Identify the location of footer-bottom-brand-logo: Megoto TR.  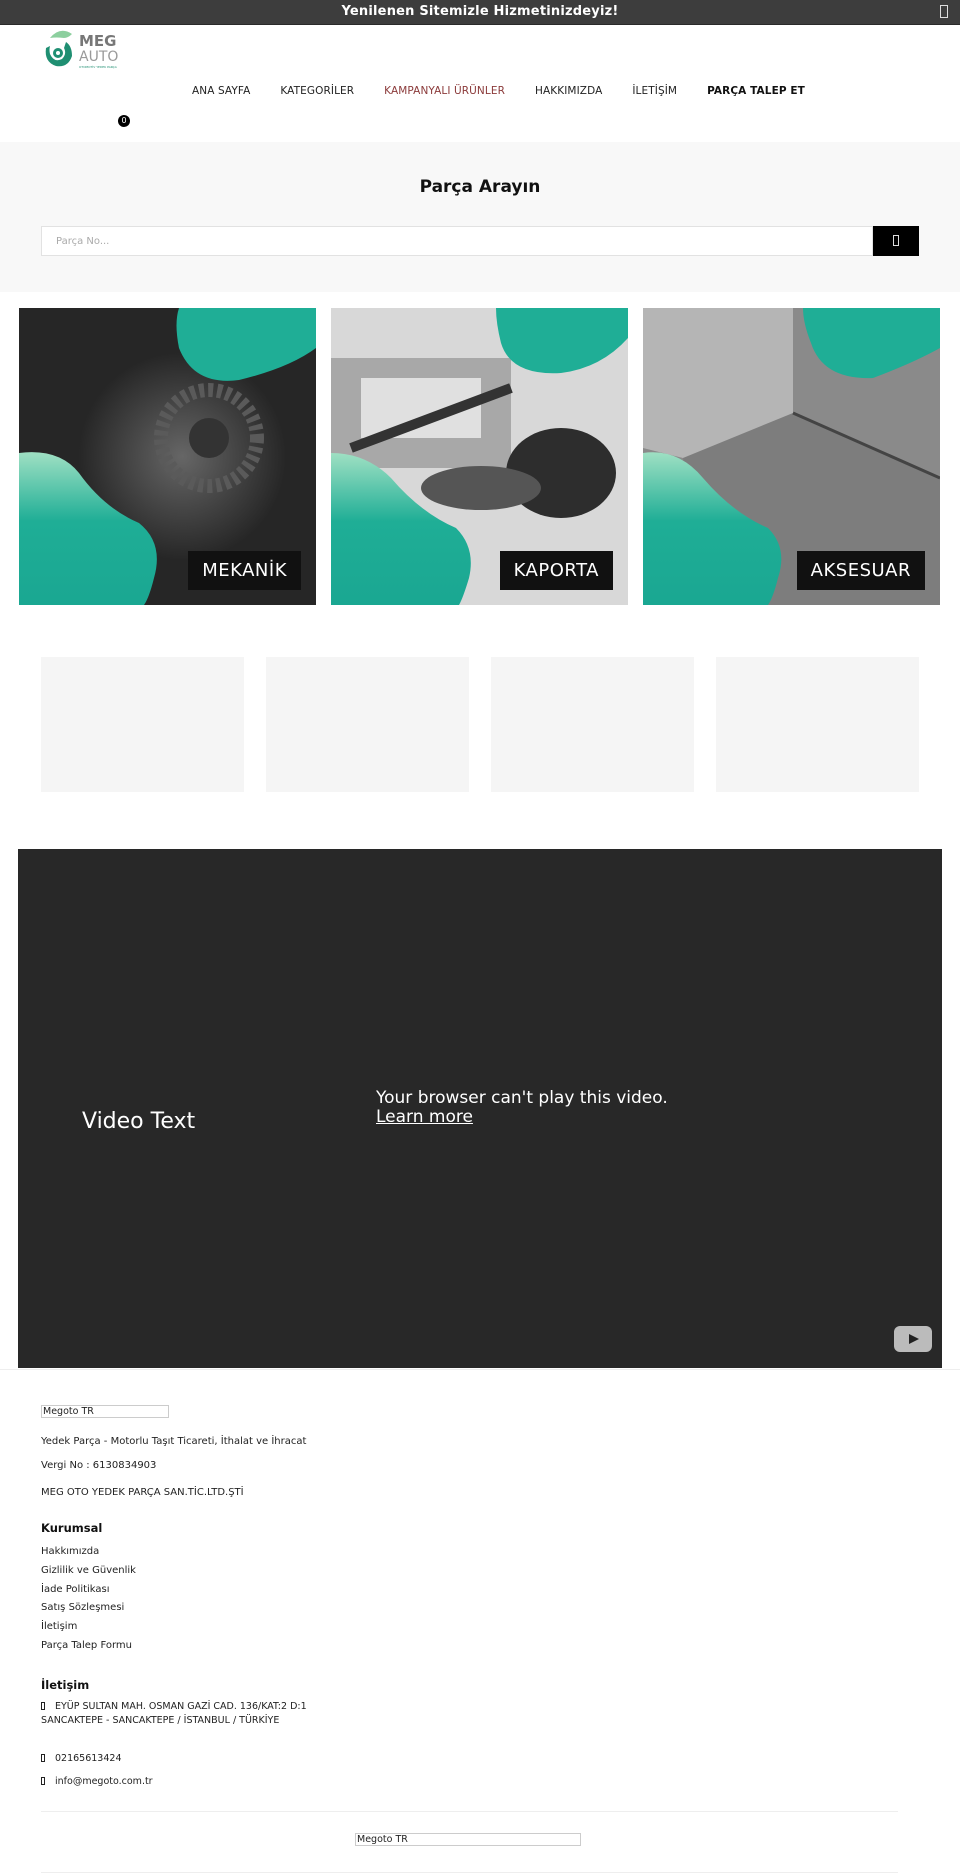
(468, 1839).